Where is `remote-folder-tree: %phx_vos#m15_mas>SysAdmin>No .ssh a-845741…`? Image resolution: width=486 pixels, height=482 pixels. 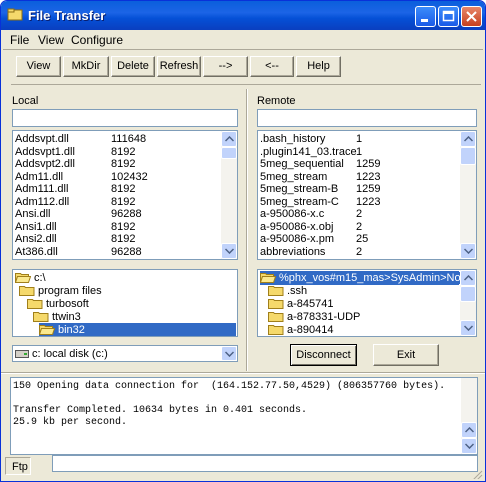
remote-folder-tree: %phx_vos#m15_mas>SysAdmin>No .ssh a-845741… is located at coordinates (367, 303).